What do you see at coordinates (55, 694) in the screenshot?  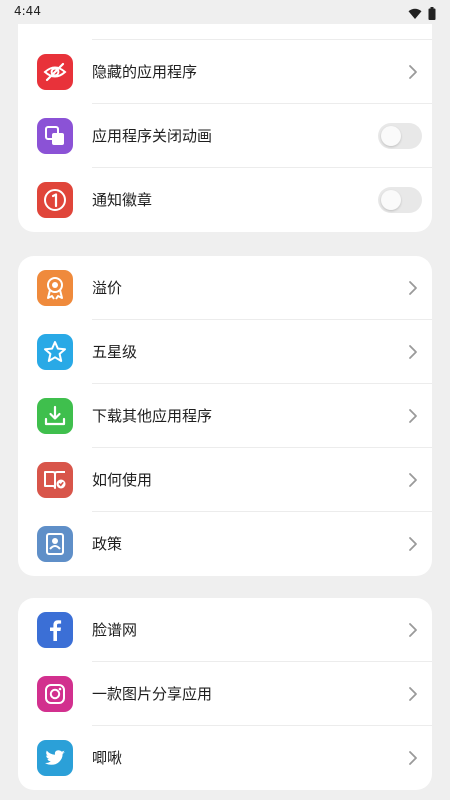 I see `instagram-icon` at bounding box center [55, 694].